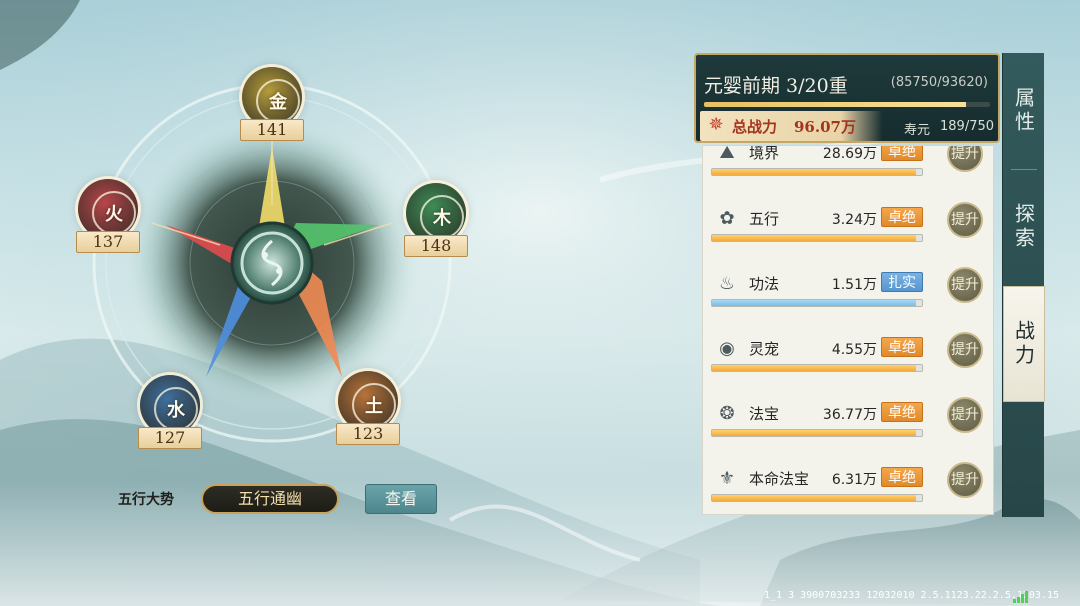 This screenshot has width=1080, height=606. Describe the element at coordinates (146, 500) in the screenshot. I see `five-elements-trend-label: 五行大势` at that location.